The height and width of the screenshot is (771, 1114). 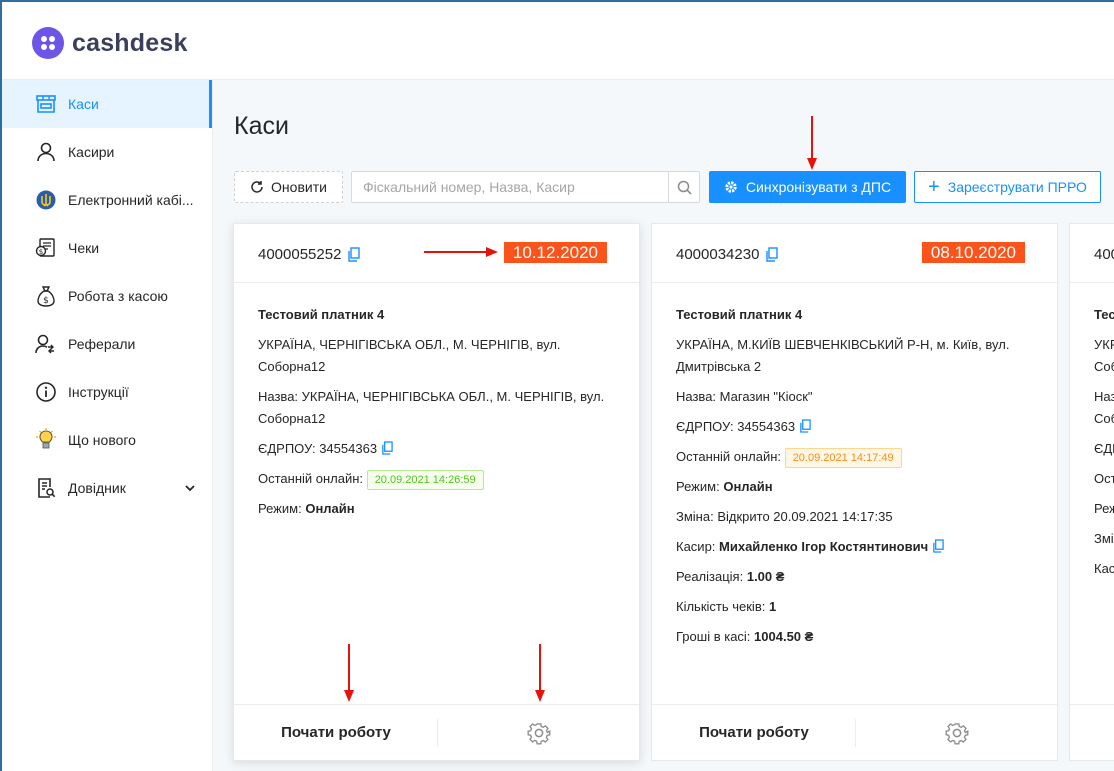 I want to click on cash-balance-row: Гроші в касі: 1004.50 ₴, so click(x=858, y=637).